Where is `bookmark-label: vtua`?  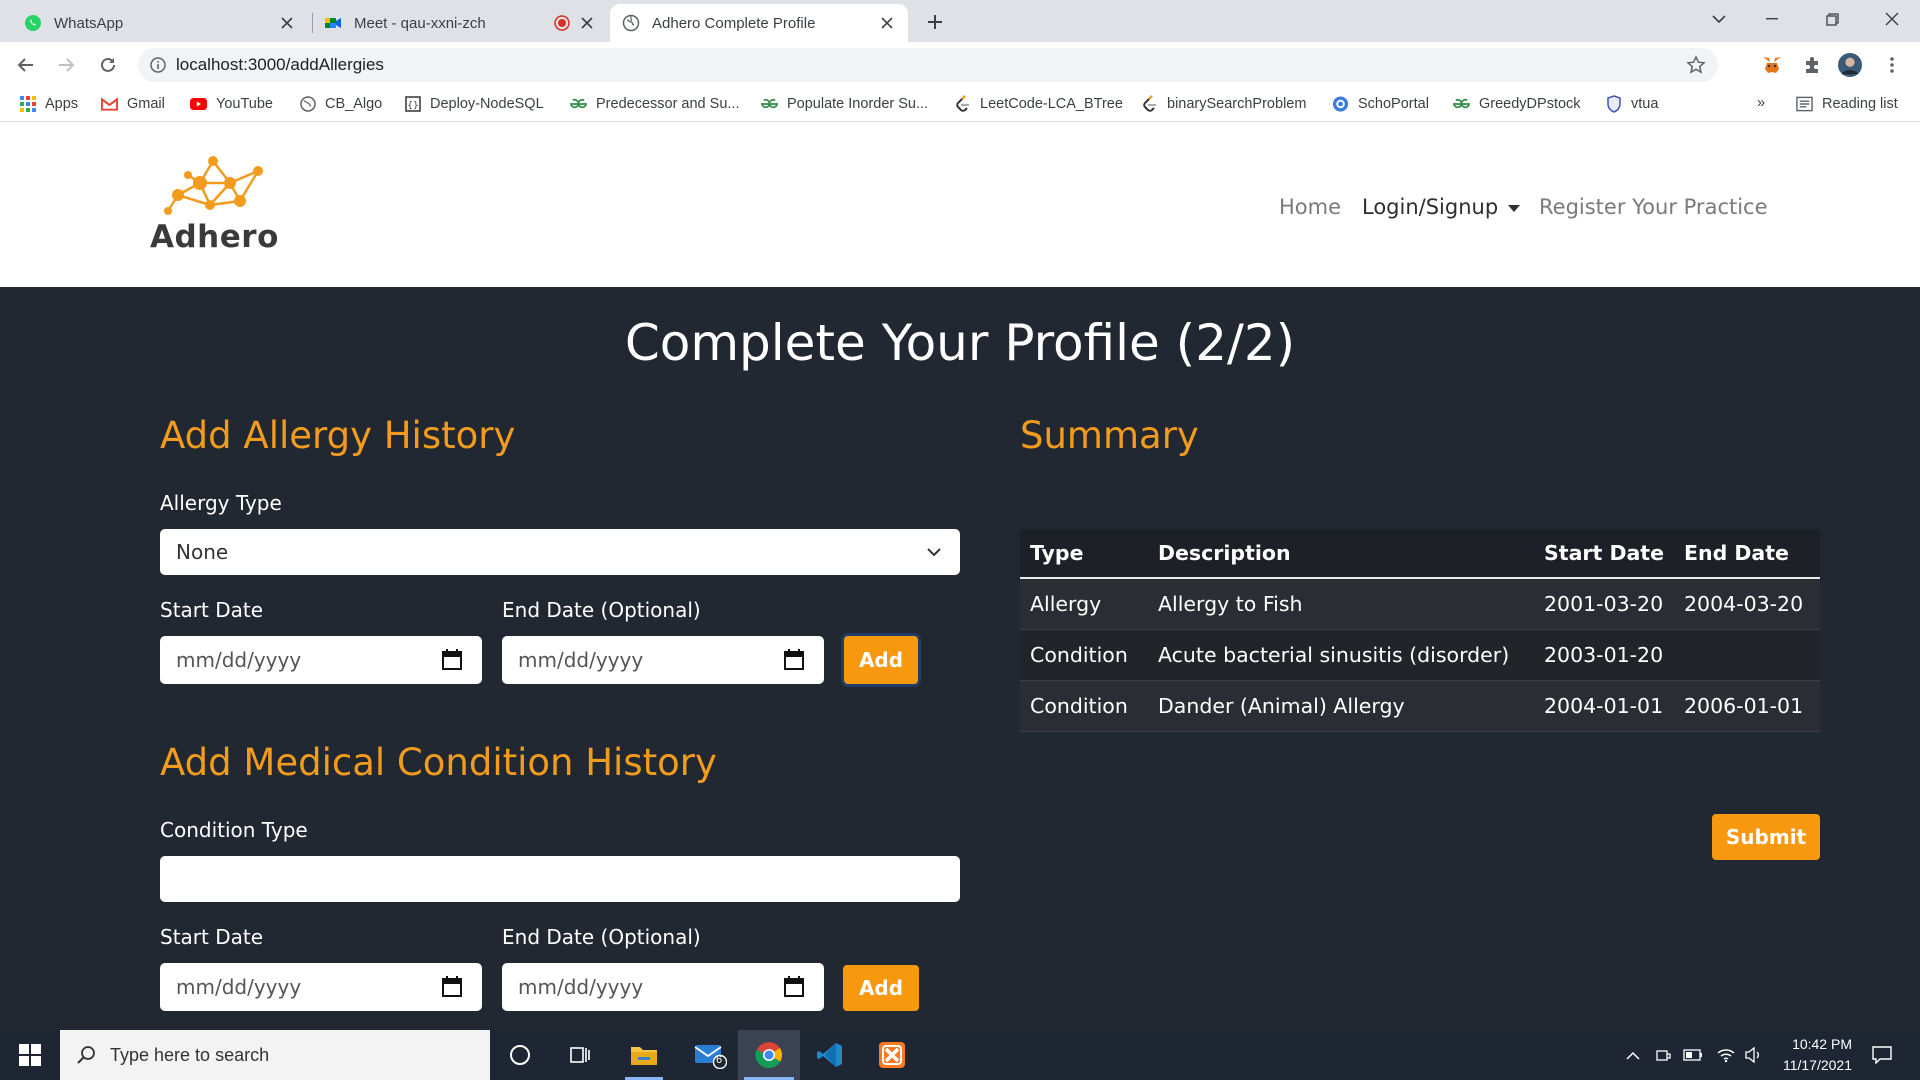
bookmark-label: vtua is located at coordinates (1645, 103).